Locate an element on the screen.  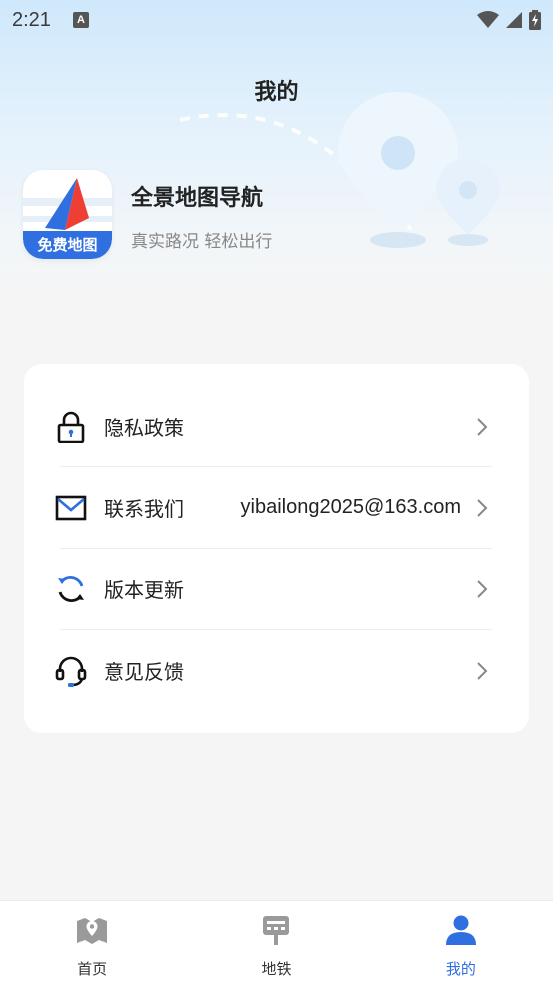
nav-item-subway: 地铁 is located at coordinates (276, 942).